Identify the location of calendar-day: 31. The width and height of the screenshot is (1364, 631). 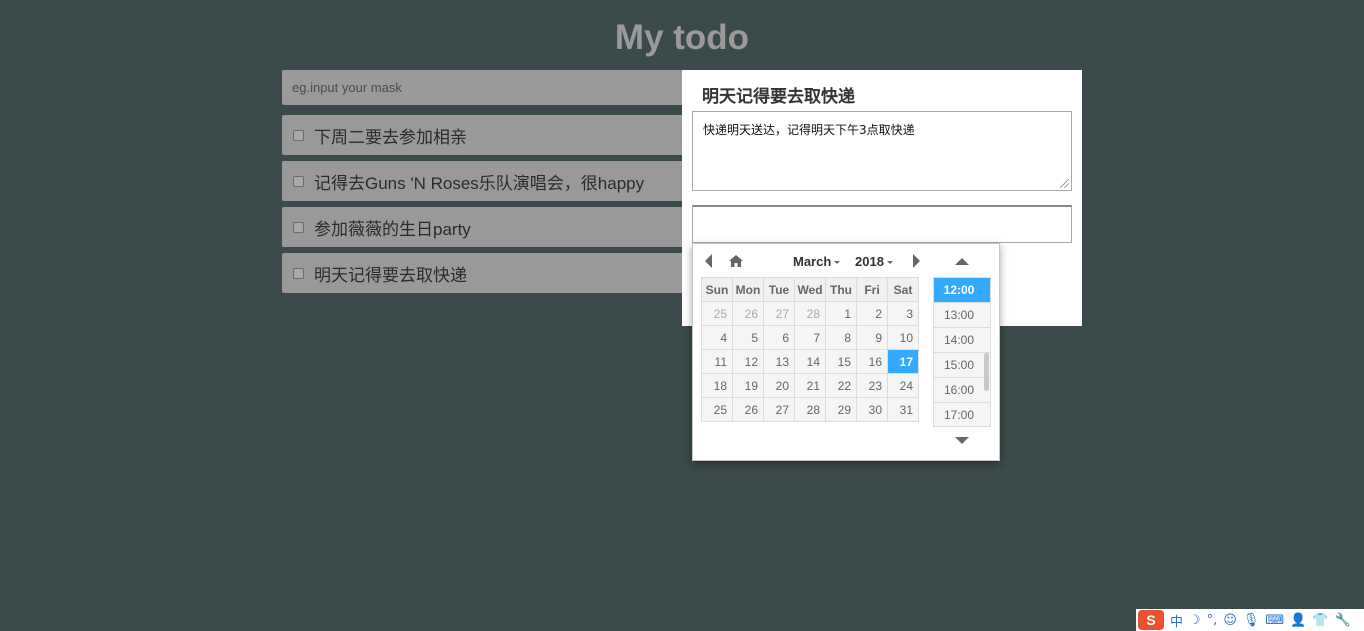
(903, 409).